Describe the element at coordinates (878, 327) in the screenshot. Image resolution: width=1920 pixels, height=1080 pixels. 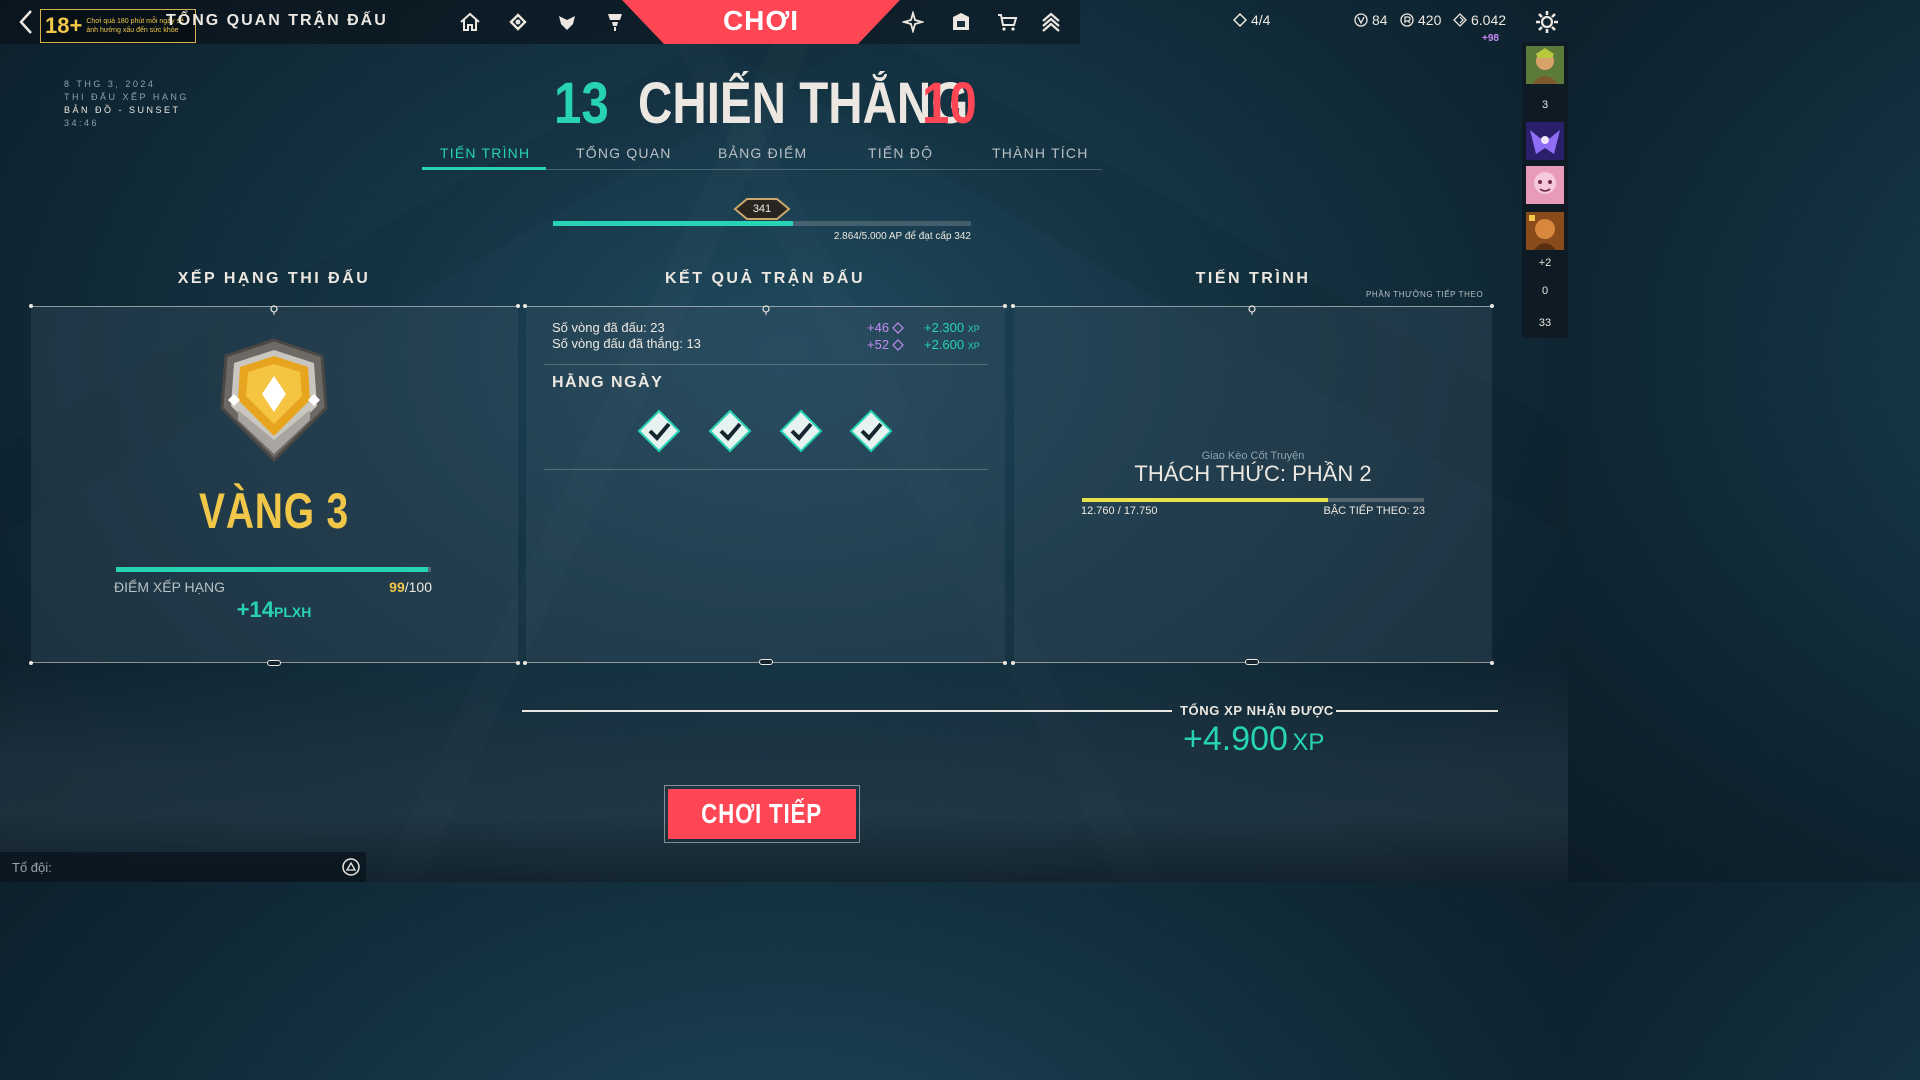
I see `rounds-played-rp-value: +46` at that location.